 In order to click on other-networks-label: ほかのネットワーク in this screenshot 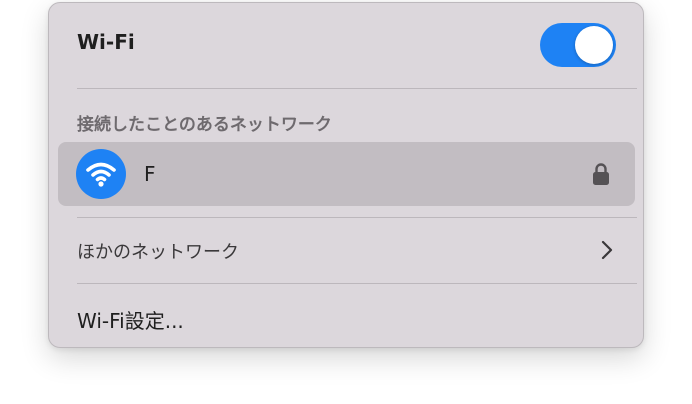, I will do `click(158, 252)`.